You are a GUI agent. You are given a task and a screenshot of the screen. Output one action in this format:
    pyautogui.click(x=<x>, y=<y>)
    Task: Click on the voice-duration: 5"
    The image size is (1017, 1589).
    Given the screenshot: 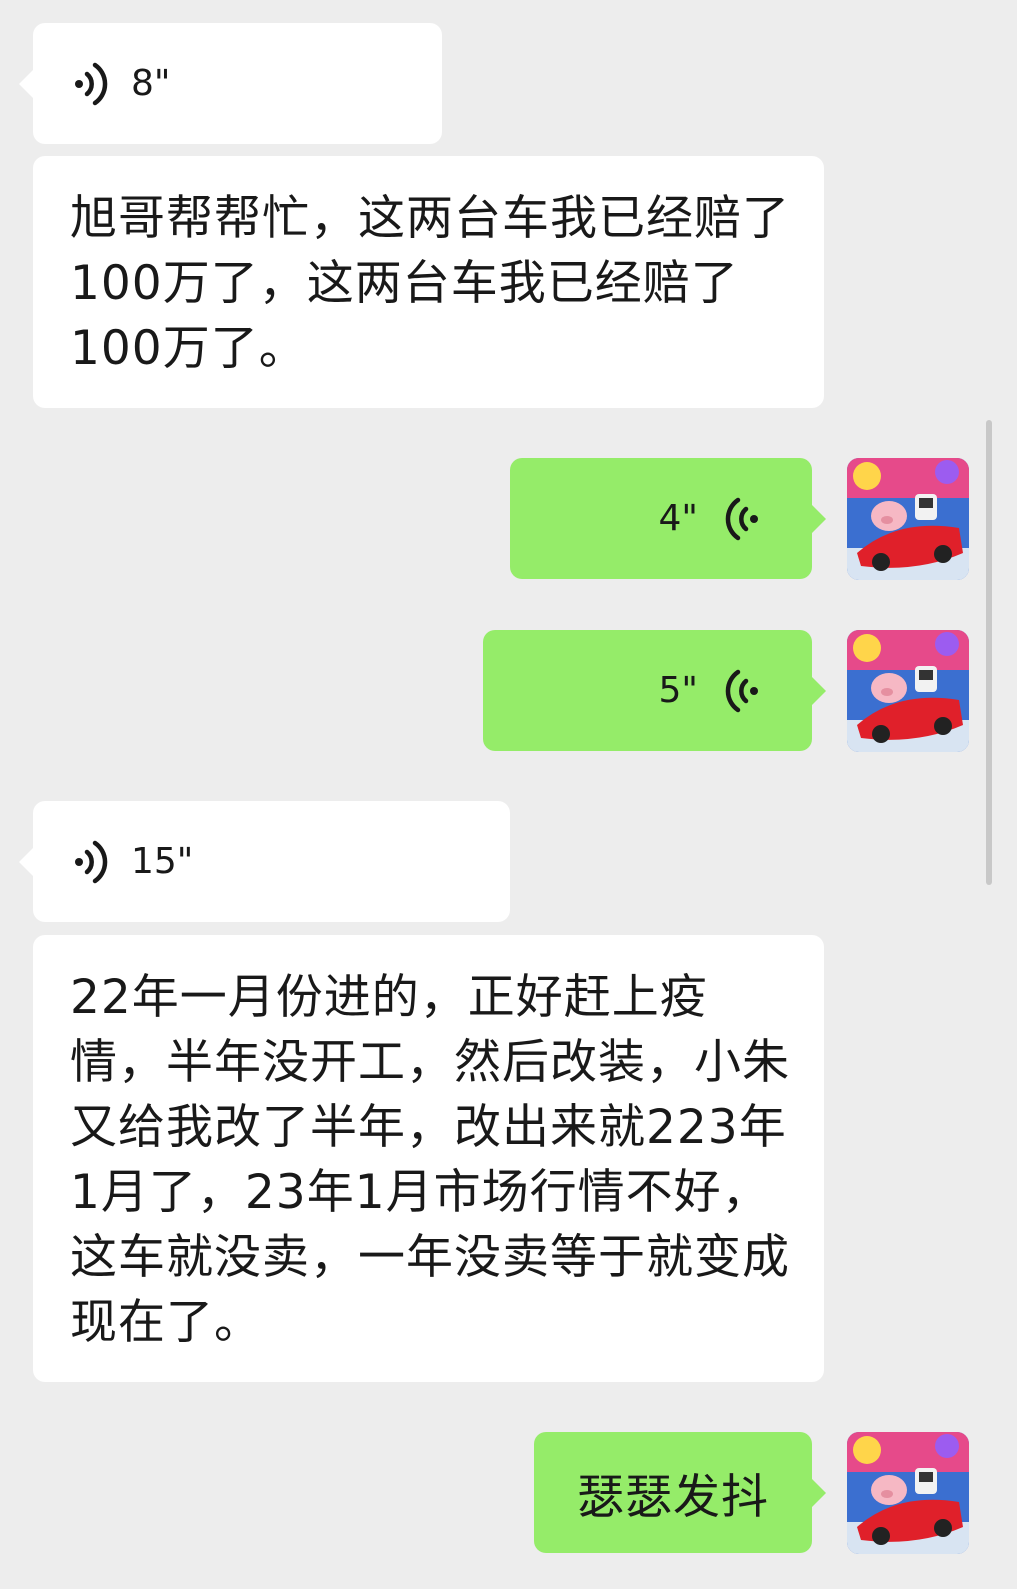 What is the action you would take?
    pyautogui.click(x=678, y=690)
    